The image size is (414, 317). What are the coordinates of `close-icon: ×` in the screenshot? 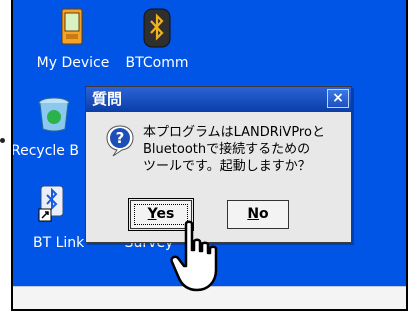 It's located at (338, 98).